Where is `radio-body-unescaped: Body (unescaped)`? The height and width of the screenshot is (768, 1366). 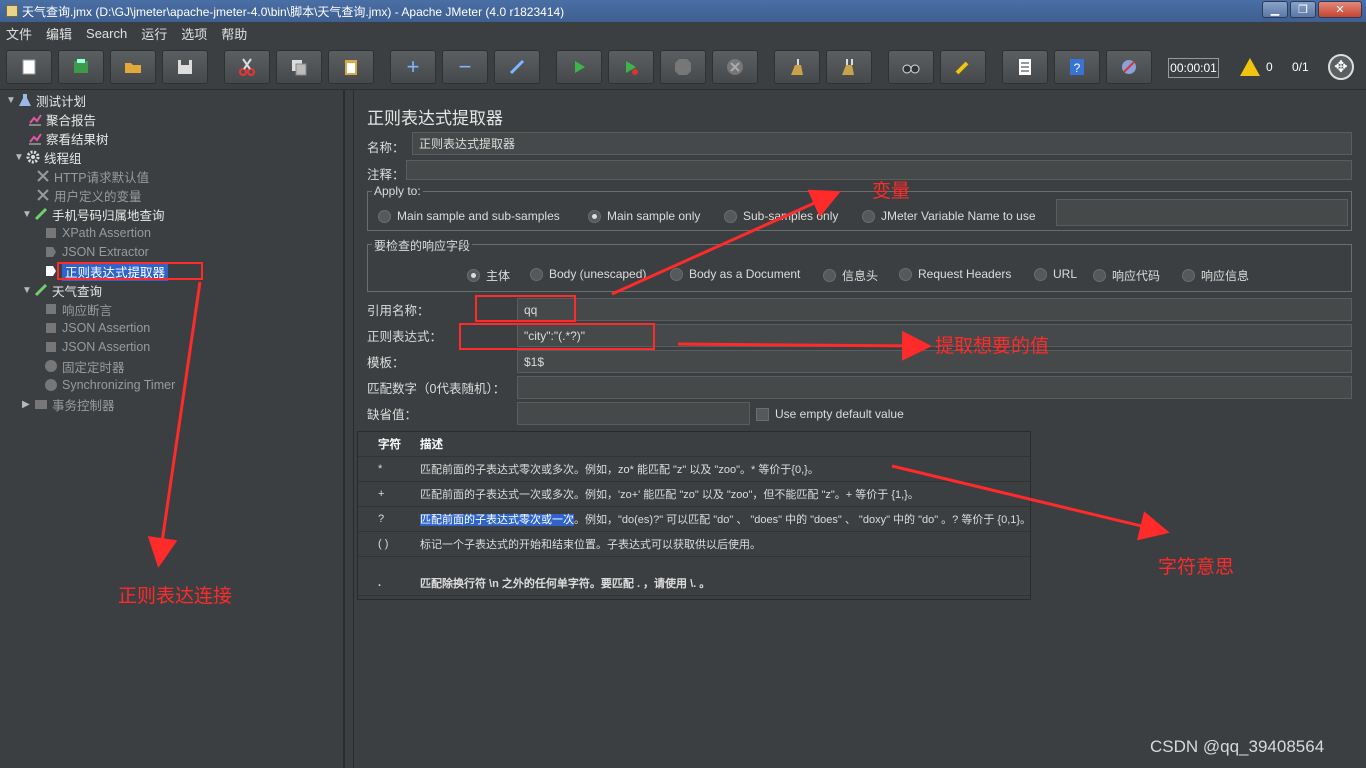
radio-body-unescaped: Body (unescaped) is located at coordinates (588, 274).